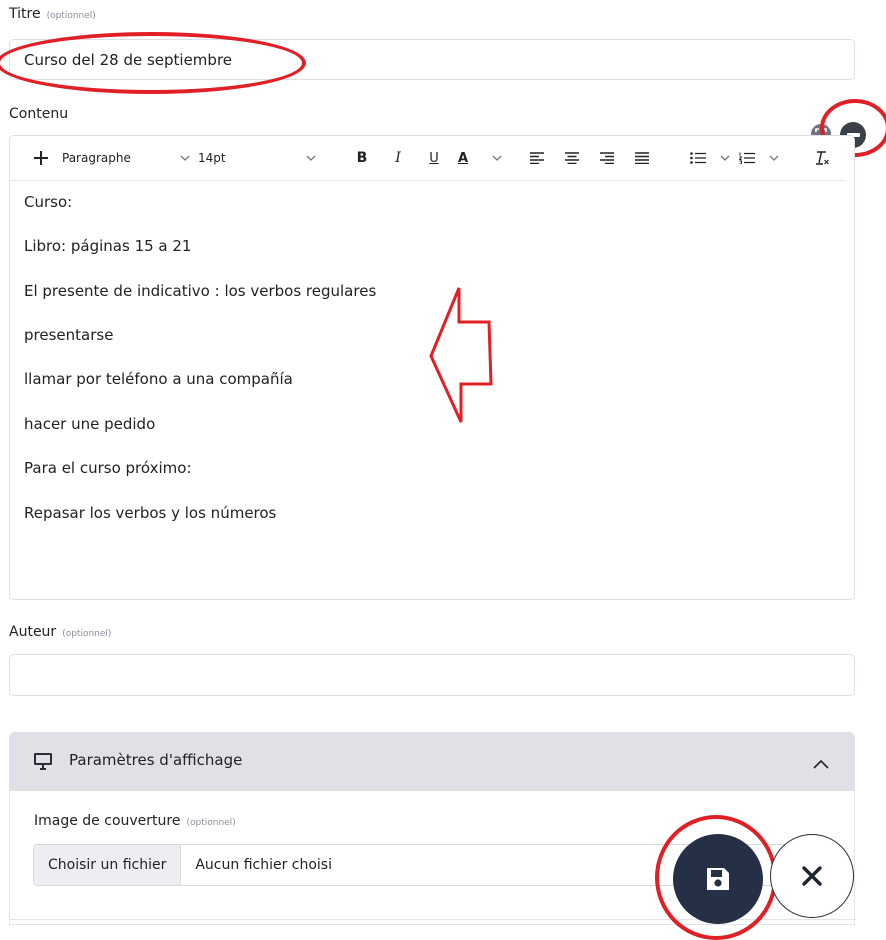 The height and width of the screenshot is (940, 886). Describe the element at coordinates (108, 865) in the screenshot. I see `choose-file-button: Choisir un fichier` at that location.